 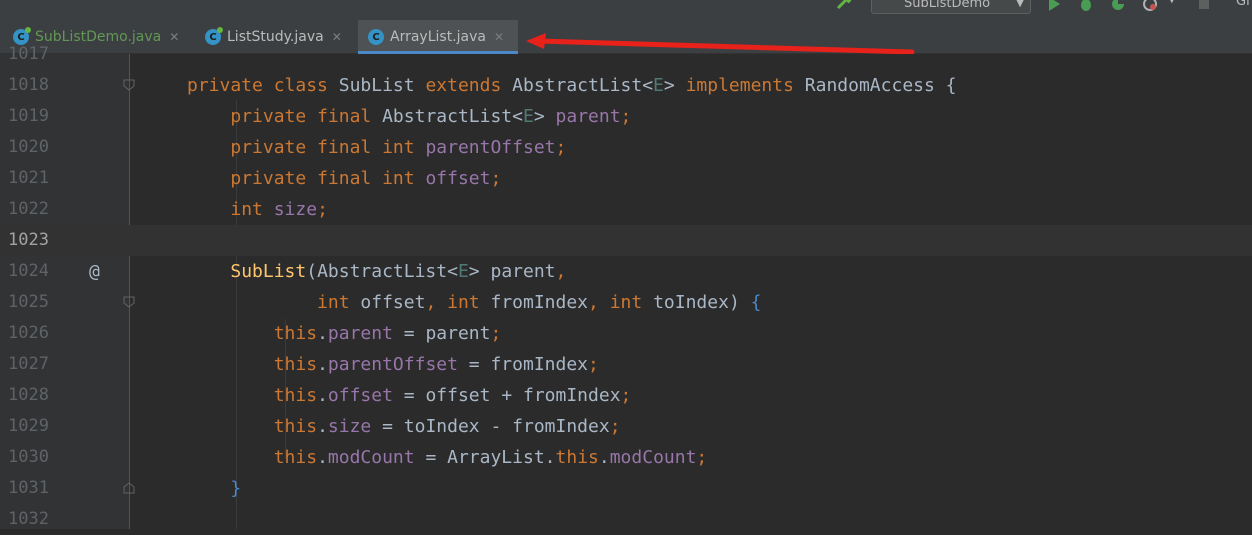 What do you see at coordinates (28, 519) in the screenshot?
I see `line-number: 1032` at bounding box center [28, 519].